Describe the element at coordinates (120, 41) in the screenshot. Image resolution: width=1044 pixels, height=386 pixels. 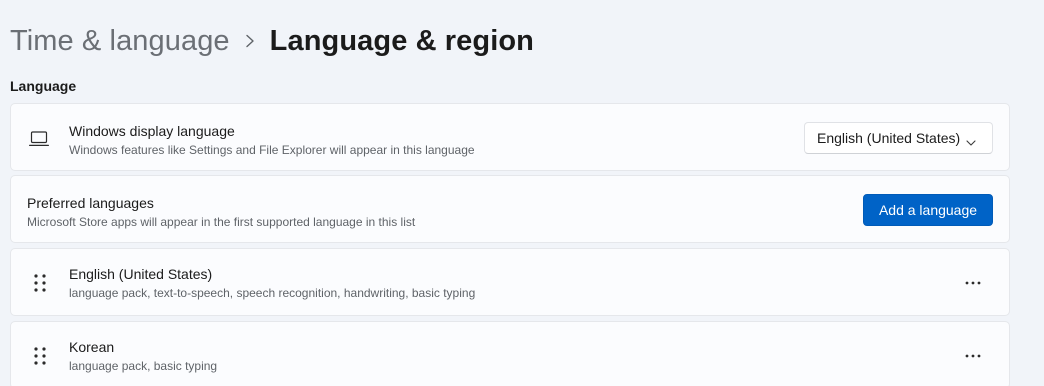
I see `breadcrumb-parent-link: Time & language` at that location.